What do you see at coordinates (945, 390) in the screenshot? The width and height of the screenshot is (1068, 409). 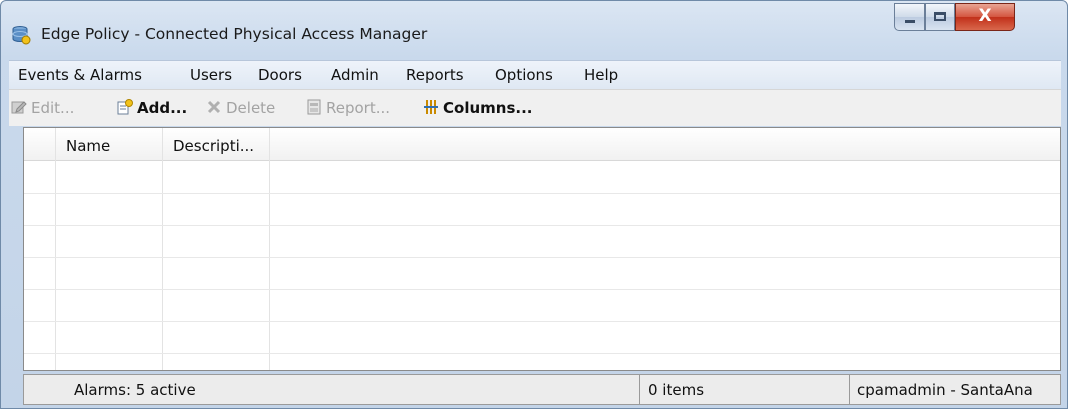 I see `current-user: cpamadmin - SantaAna` at bounding box center [945, 390].